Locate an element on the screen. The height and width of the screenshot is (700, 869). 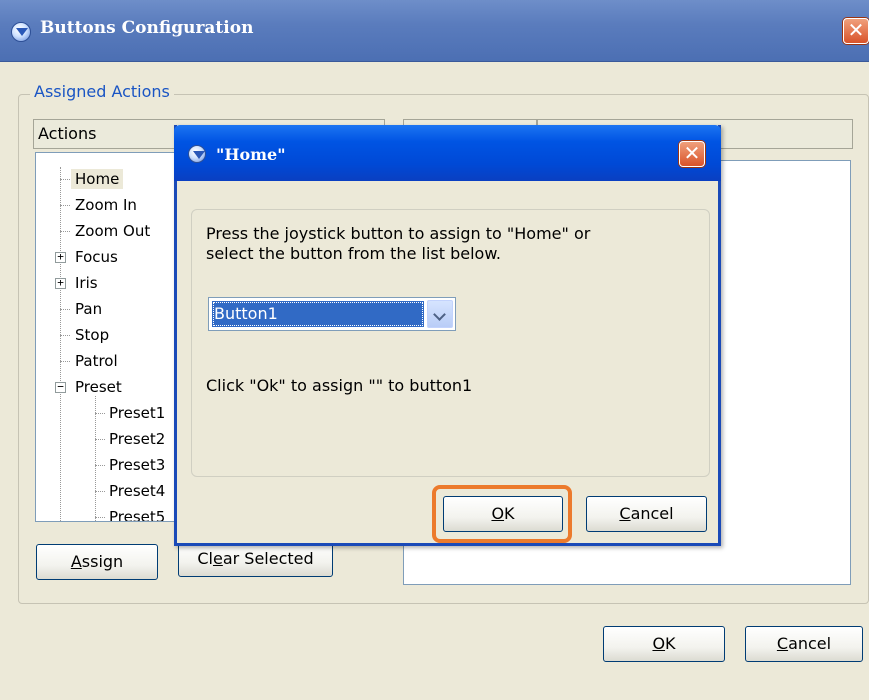
collapse-preset-icon: − is located at coordinates (60, 387).